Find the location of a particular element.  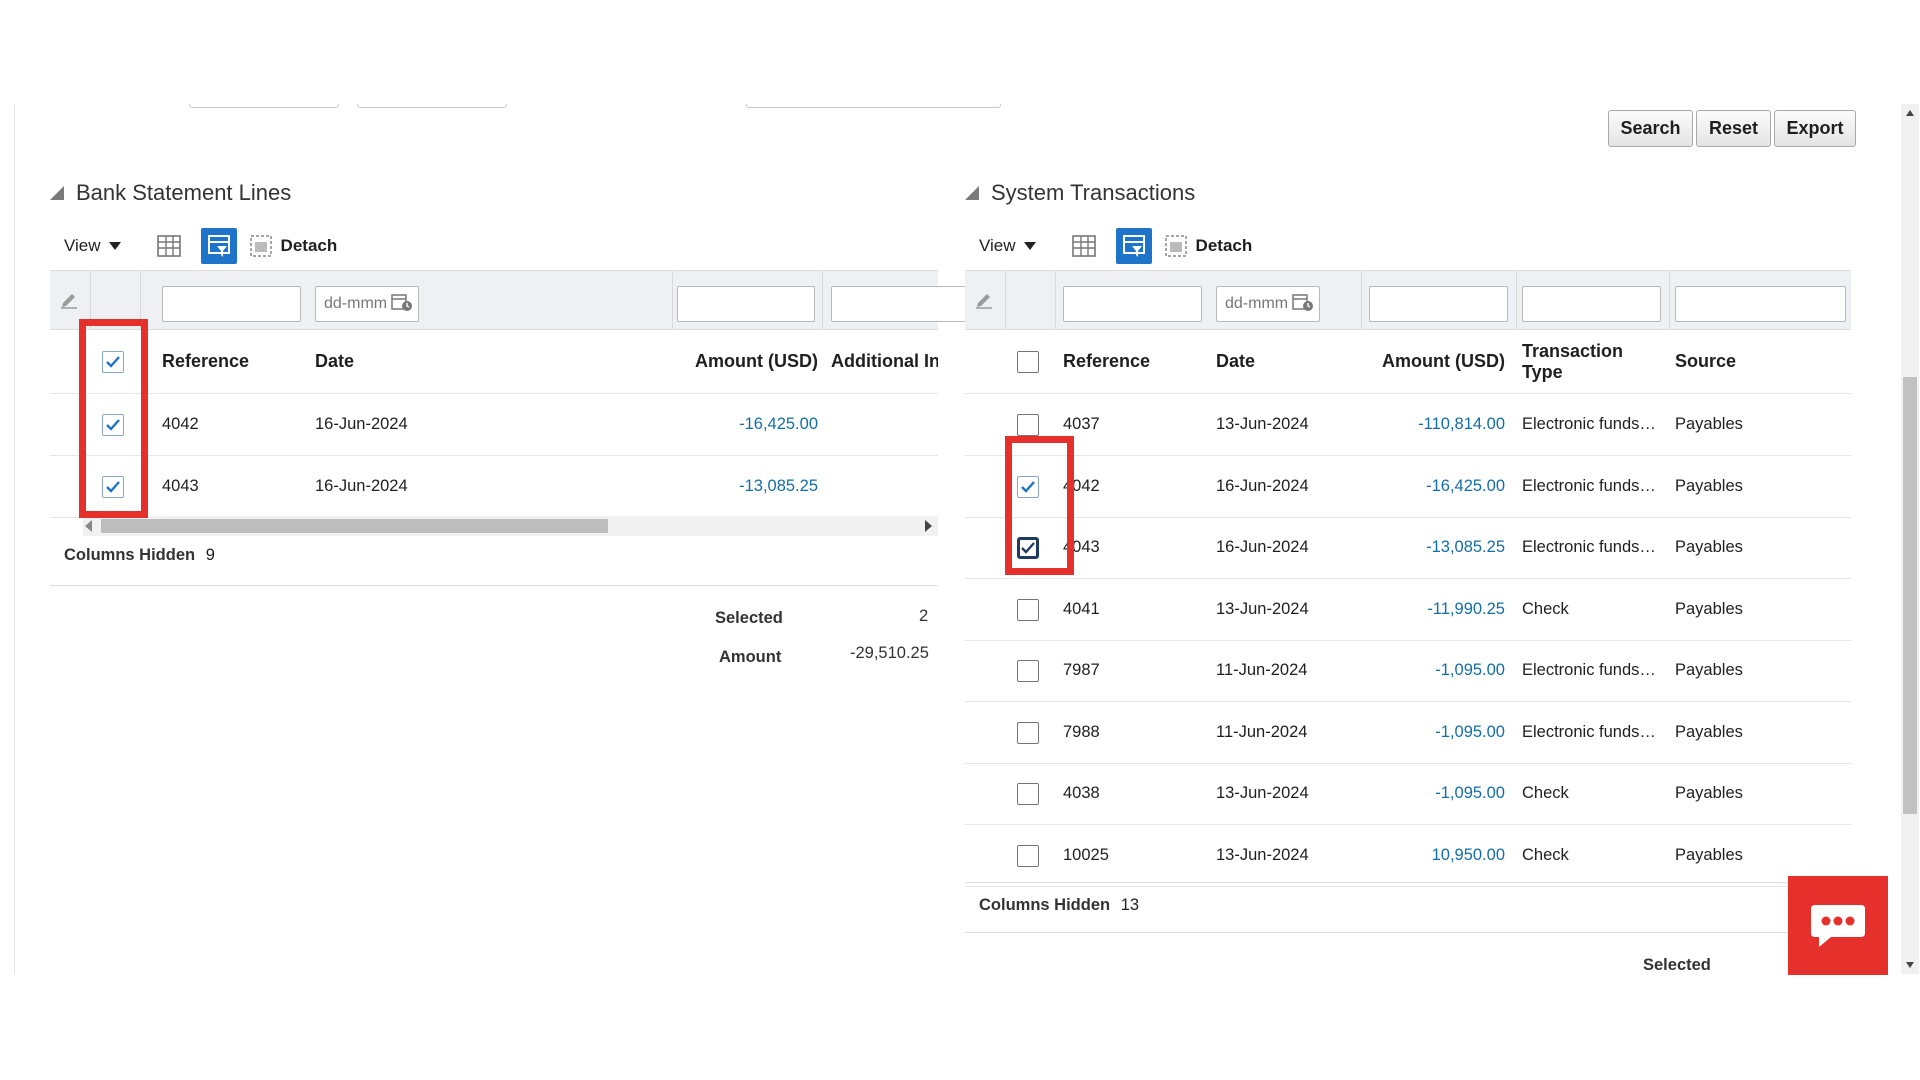

cell-amount: -110,814.00 is located at coordinates (1433, 424).